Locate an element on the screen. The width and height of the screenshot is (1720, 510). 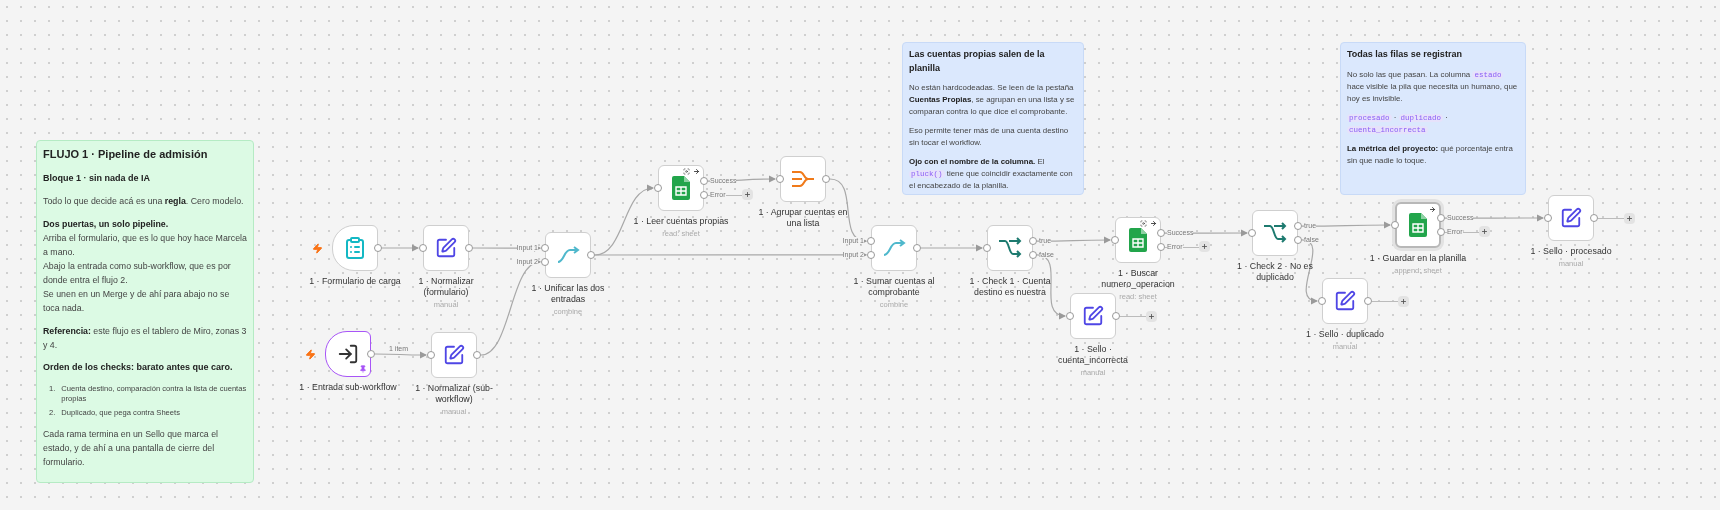
node-label: 1 · Sello · duplicado is located at coordinates (1345, 334).